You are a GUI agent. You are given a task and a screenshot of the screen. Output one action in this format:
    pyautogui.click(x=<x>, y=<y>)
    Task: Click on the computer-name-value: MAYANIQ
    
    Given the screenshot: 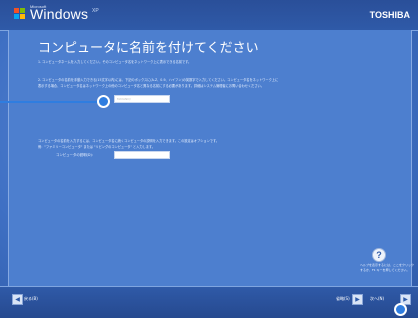 What is the action you would take?
    pyautogui.click(x=124, y=99)
    